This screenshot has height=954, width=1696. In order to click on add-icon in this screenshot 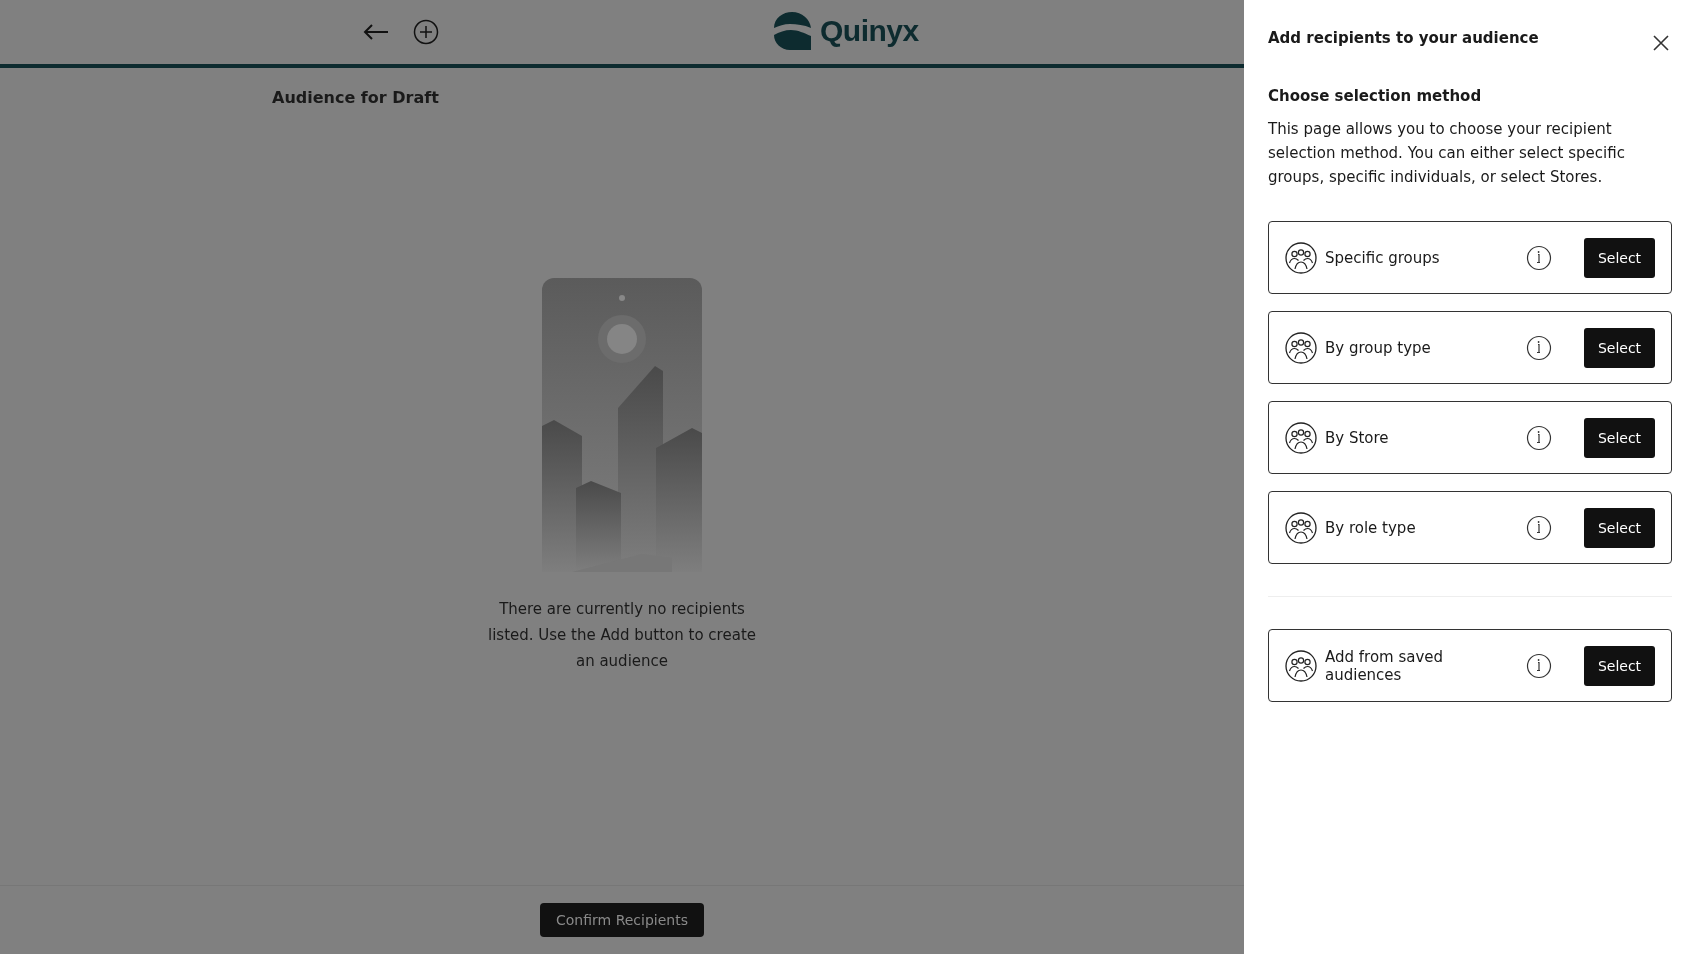, I will do `click(426, 32)`.